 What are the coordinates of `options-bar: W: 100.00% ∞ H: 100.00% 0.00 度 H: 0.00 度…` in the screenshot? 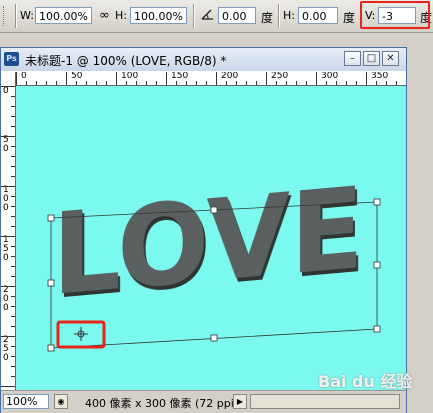 It's located at (216, 16).